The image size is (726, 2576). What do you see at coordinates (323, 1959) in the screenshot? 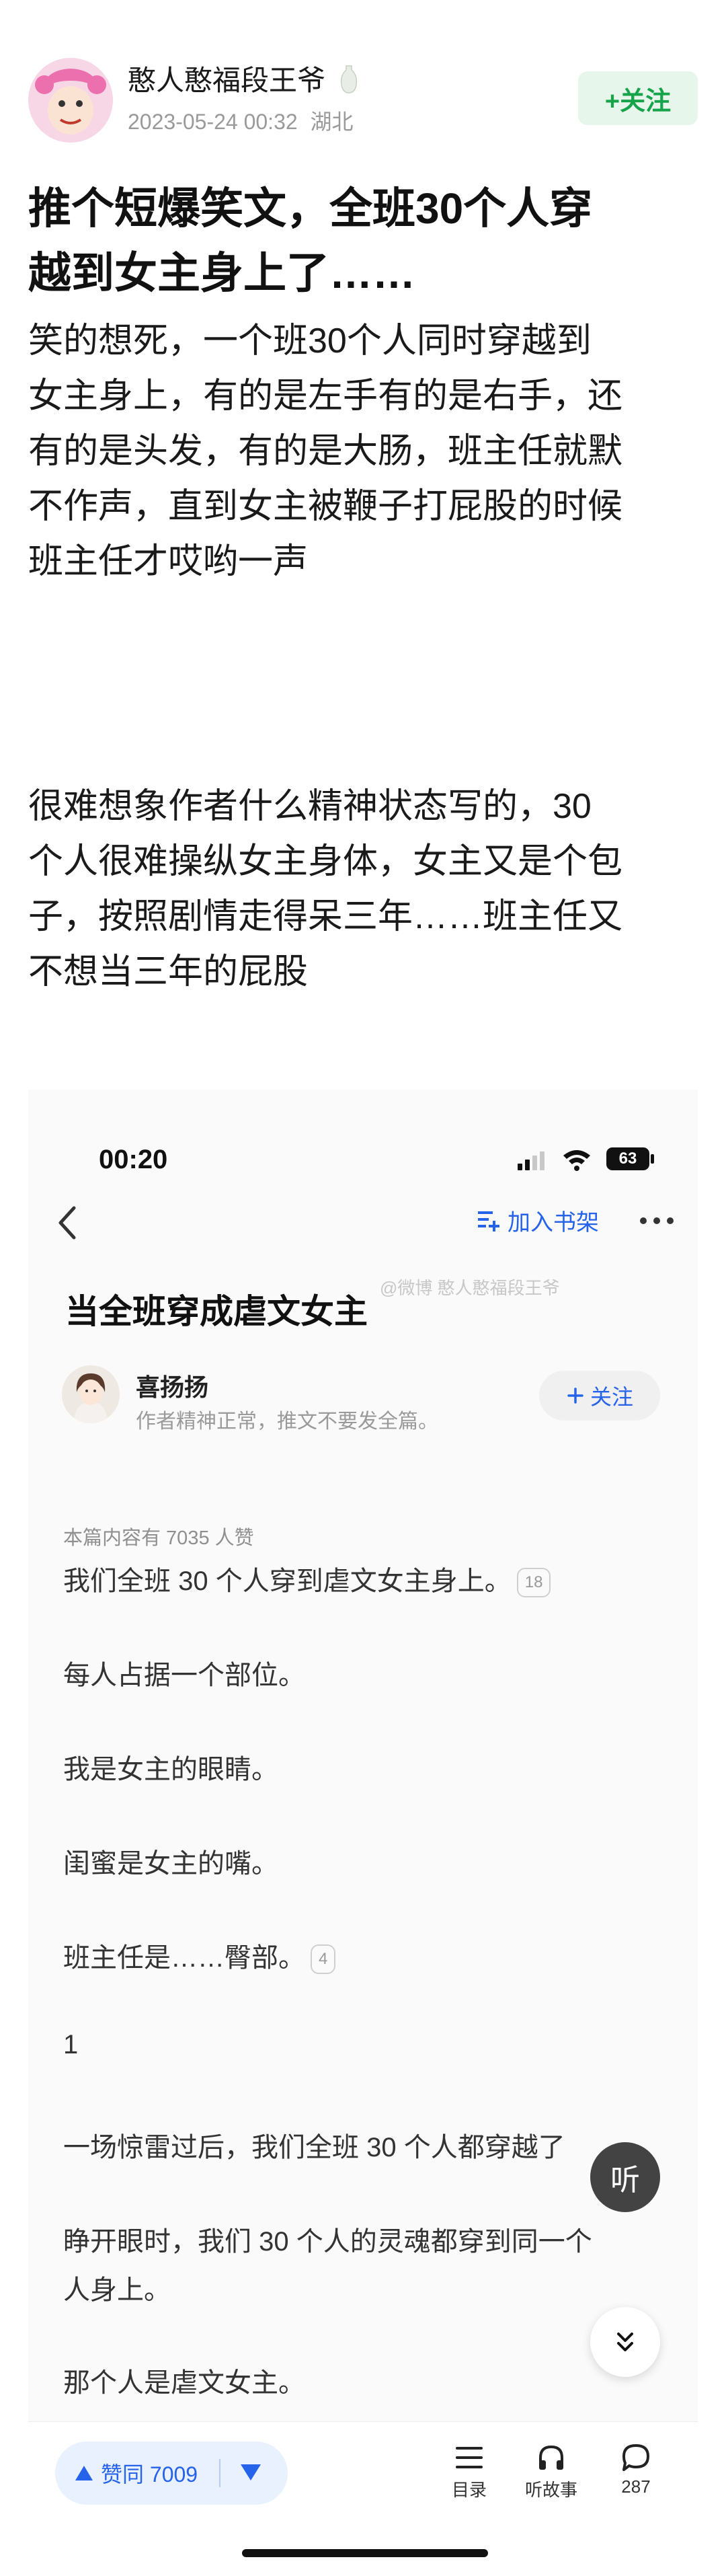
I see `comment-count-badge: 4` at bounding box center [323, 1959].